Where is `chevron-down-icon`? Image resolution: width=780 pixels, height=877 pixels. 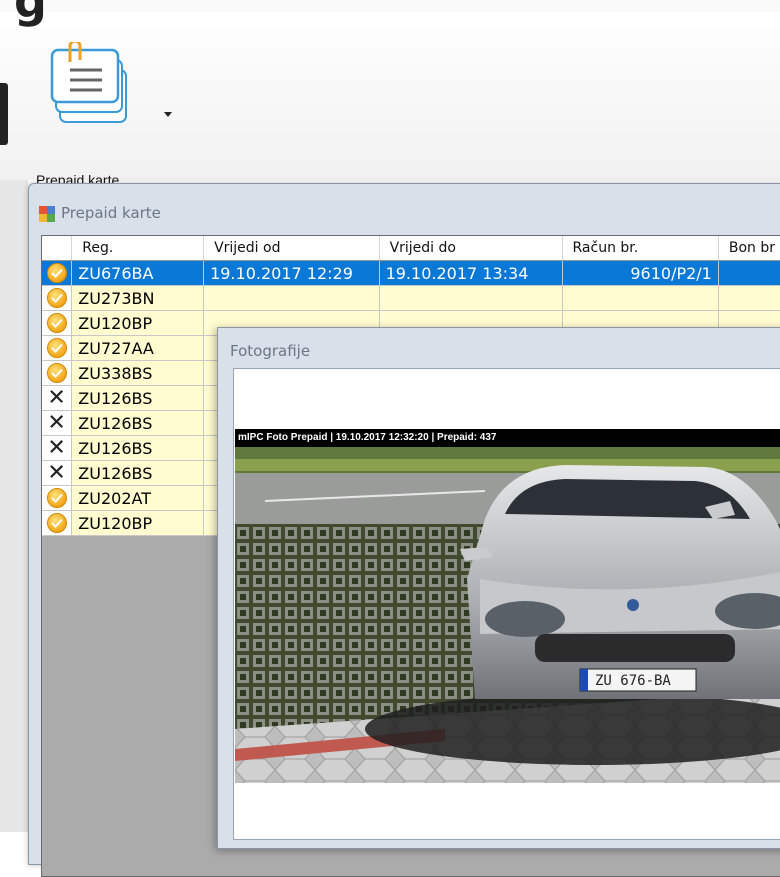
chevron-down-icon is located at coordinates (168, 114).